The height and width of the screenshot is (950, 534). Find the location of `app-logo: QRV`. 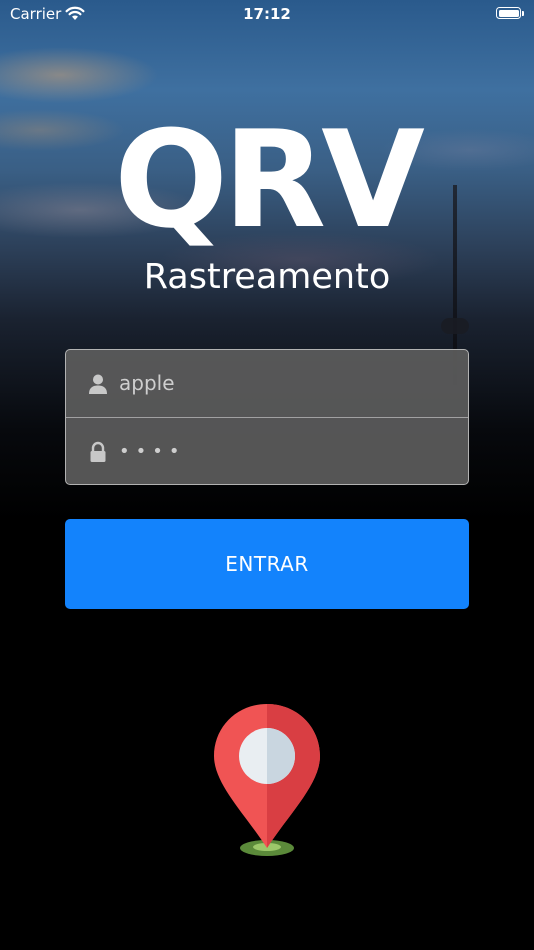

app-logo: QRV is located at coordinates (269, 180).